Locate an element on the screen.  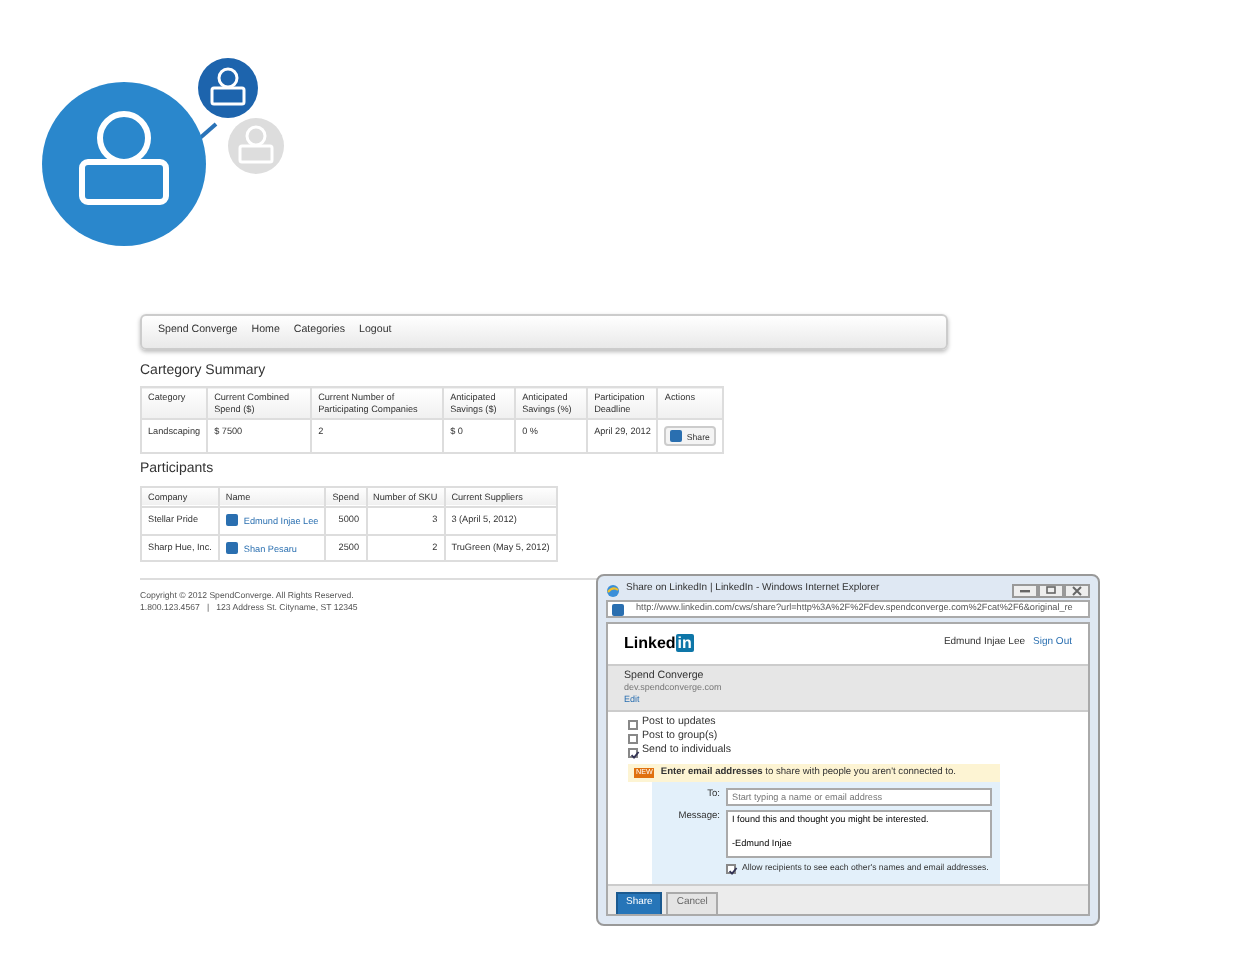
close-icon is located at coordinates (1077, 590).